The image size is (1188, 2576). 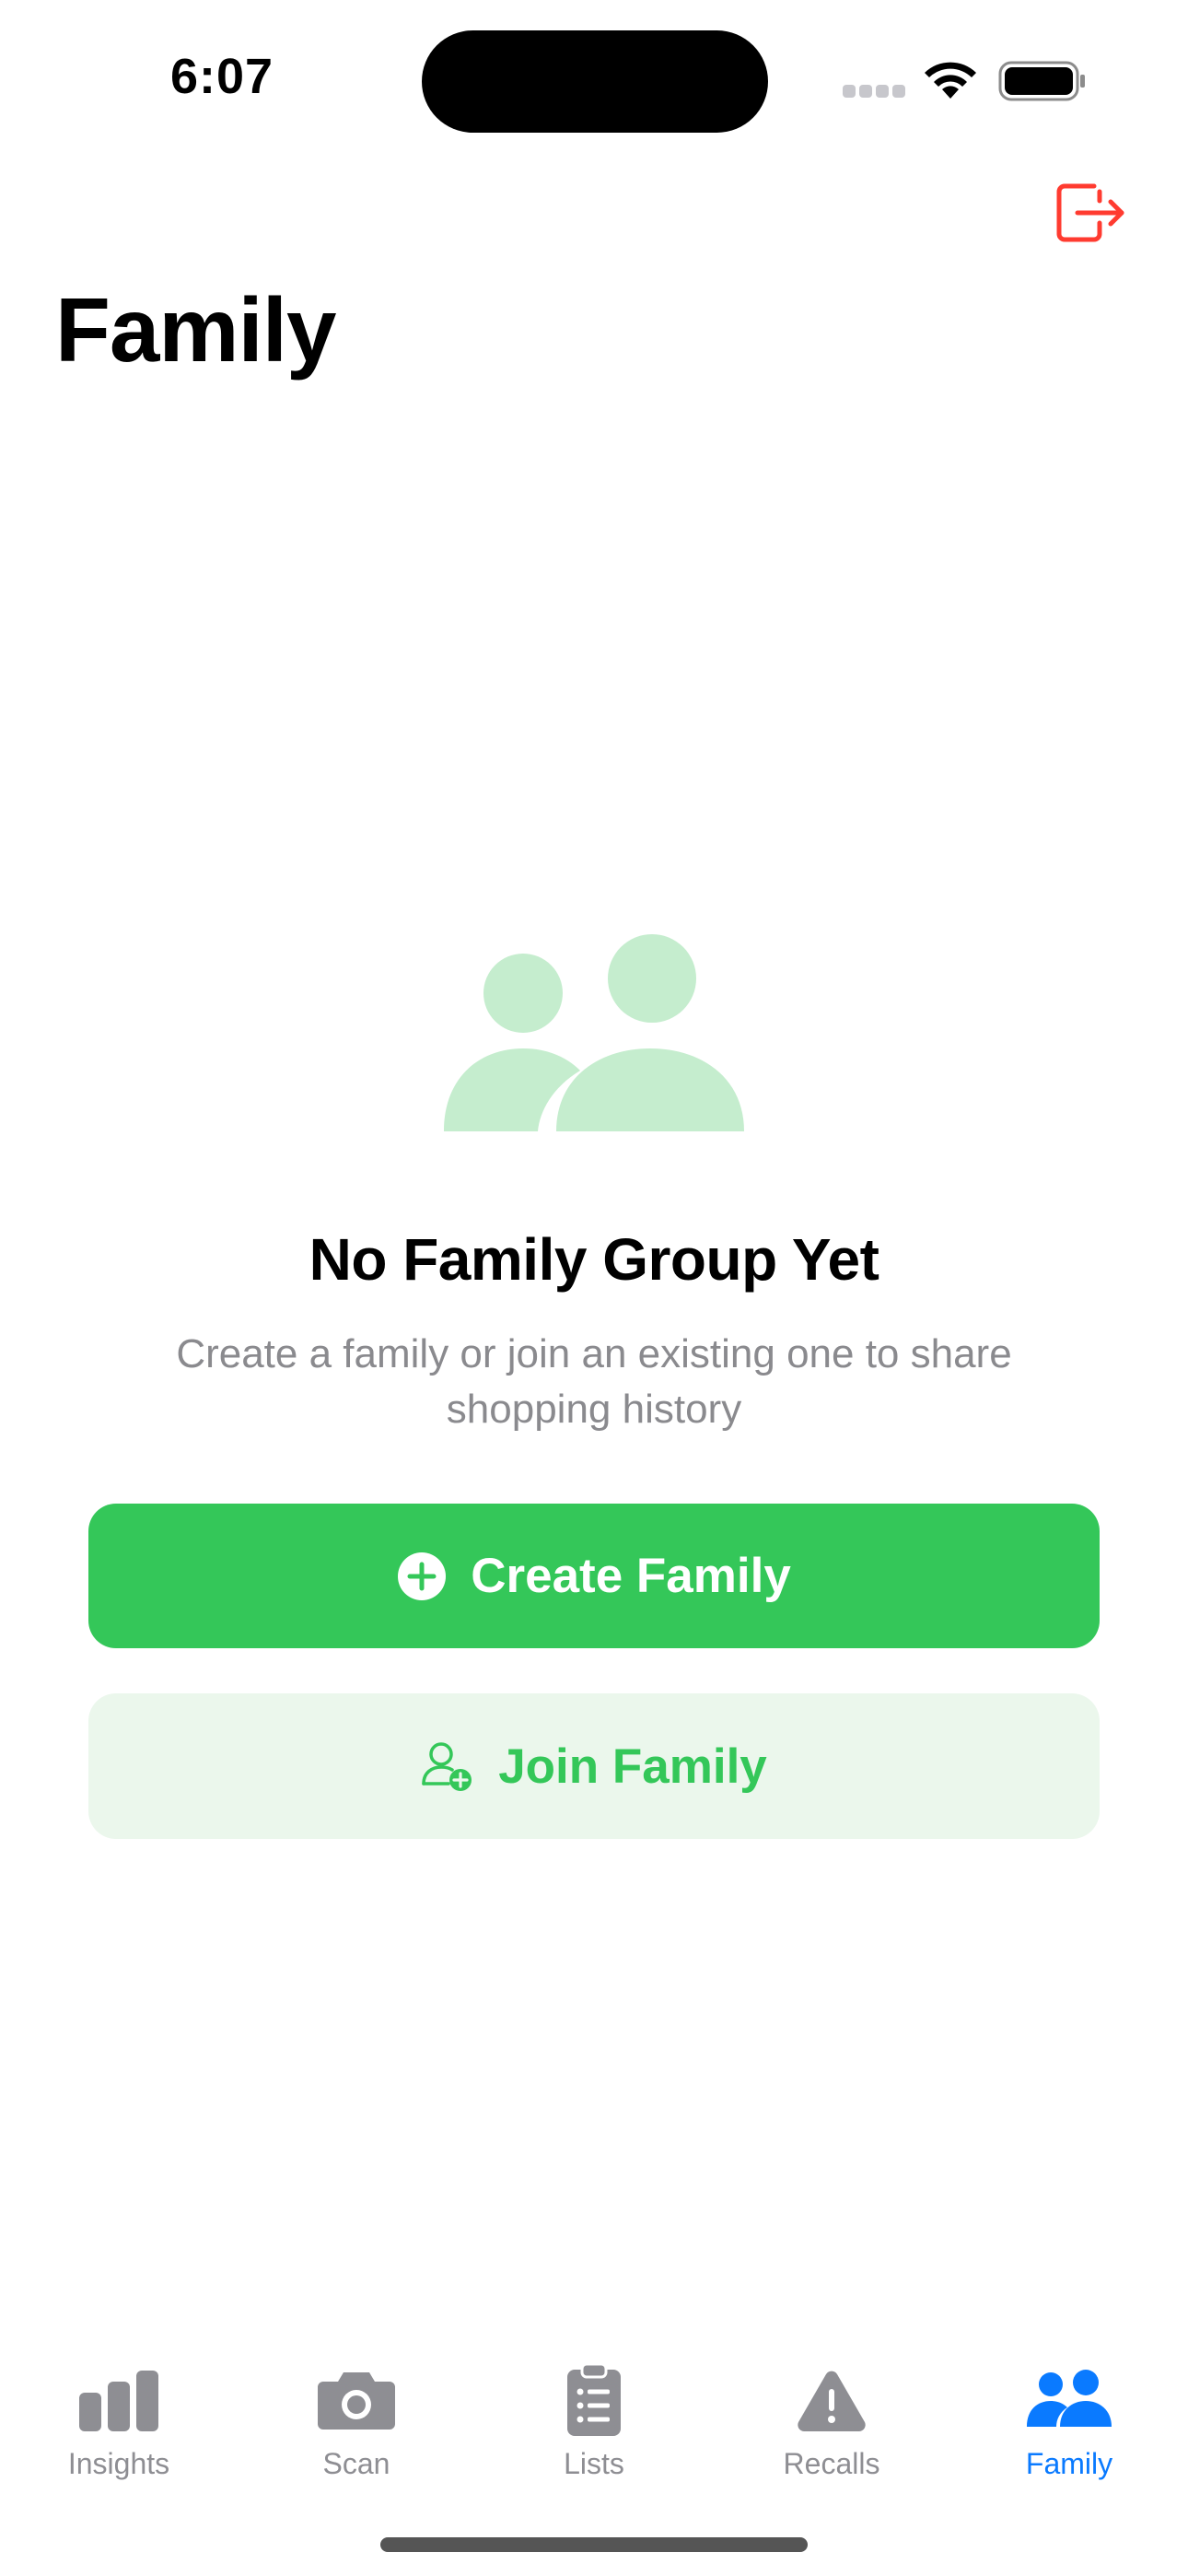 I want to click on tab-scan: Scan, so click(x=356, y=2414).